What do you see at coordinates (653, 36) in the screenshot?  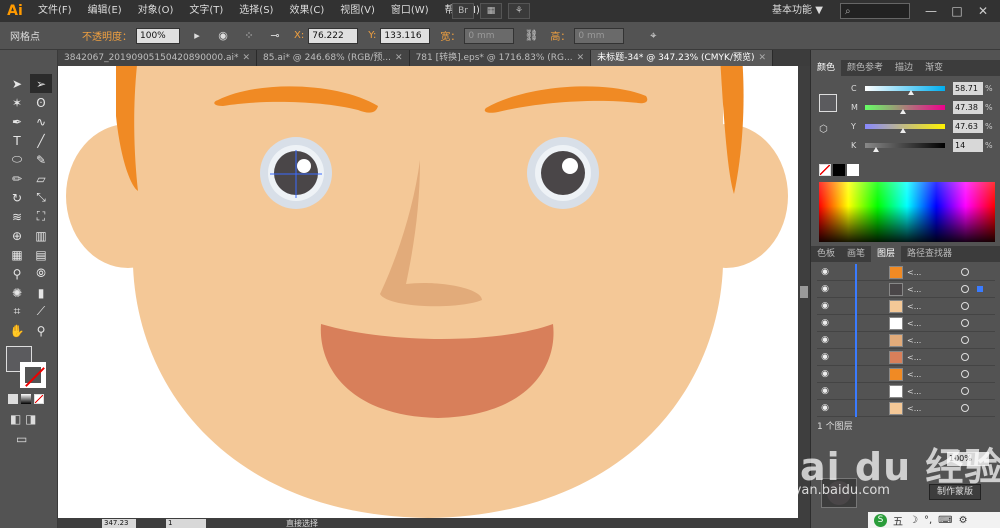 I see `isolate-icon: ⌖` at bounding box center [653, 36].